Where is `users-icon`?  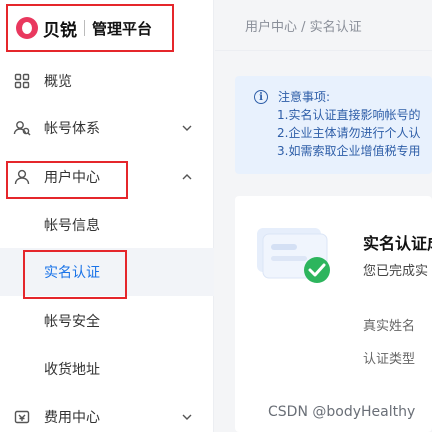
users-icon is located at coordinates (22, 128).